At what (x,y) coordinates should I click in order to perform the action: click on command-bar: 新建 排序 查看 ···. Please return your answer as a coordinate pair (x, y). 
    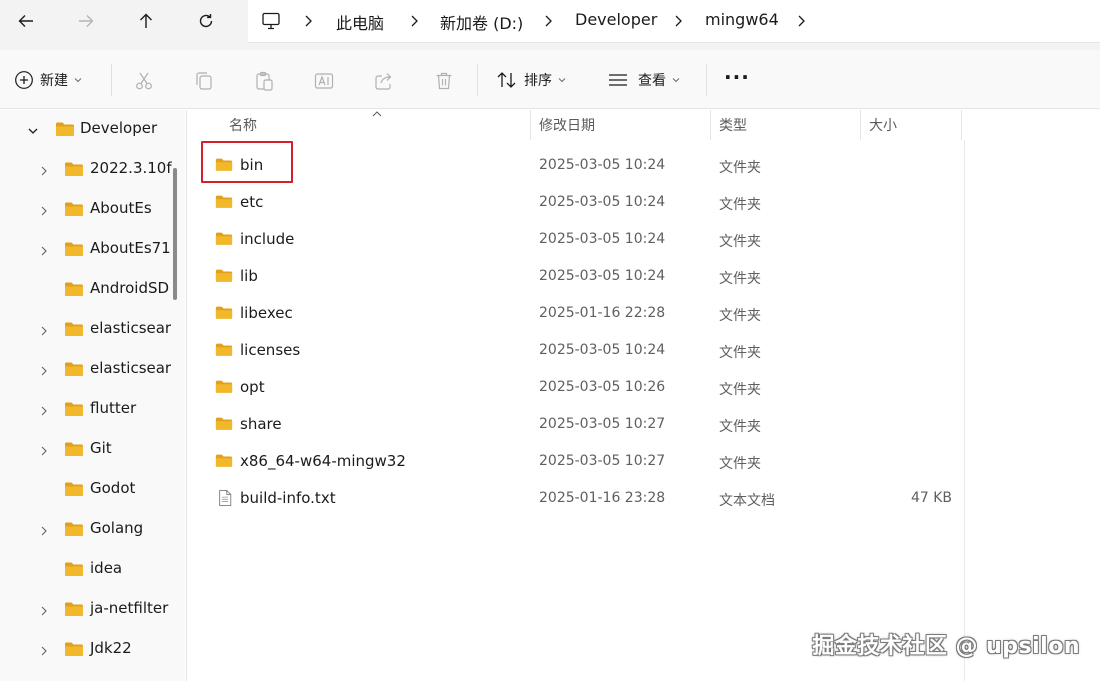
    Looking at the image, I should click on (550, 79).